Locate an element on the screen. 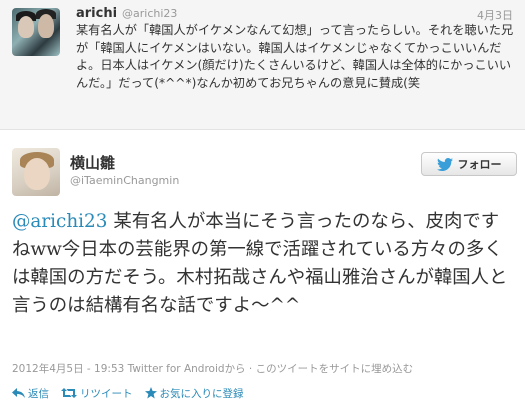  retweet-button: リツイート is located at coordinates (97, 393).